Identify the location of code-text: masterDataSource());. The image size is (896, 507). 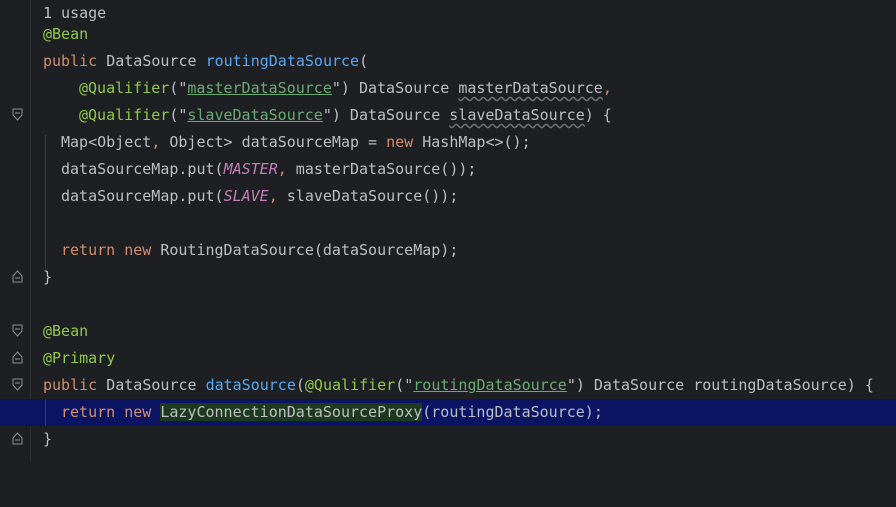
(381, 169).